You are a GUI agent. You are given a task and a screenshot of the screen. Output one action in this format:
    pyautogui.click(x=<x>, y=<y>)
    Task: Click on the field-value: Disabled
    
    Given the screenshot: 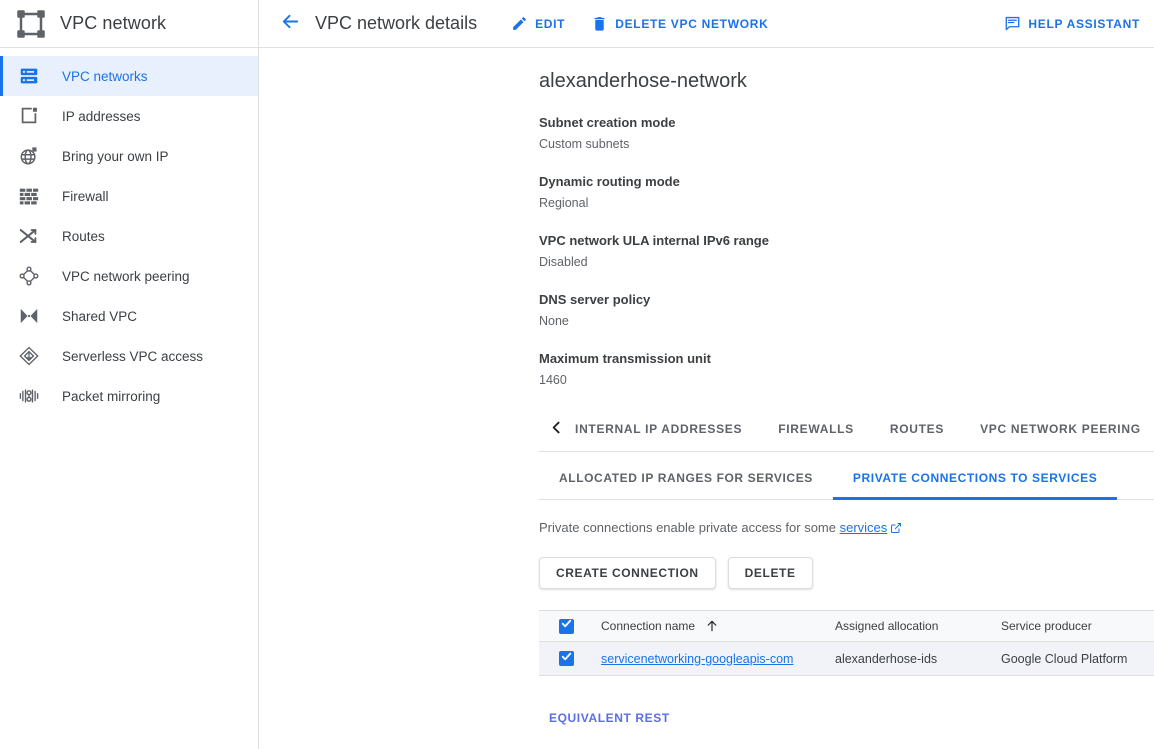 What is the action you would take?
    pyautogui.click(x=563, y=262)
    